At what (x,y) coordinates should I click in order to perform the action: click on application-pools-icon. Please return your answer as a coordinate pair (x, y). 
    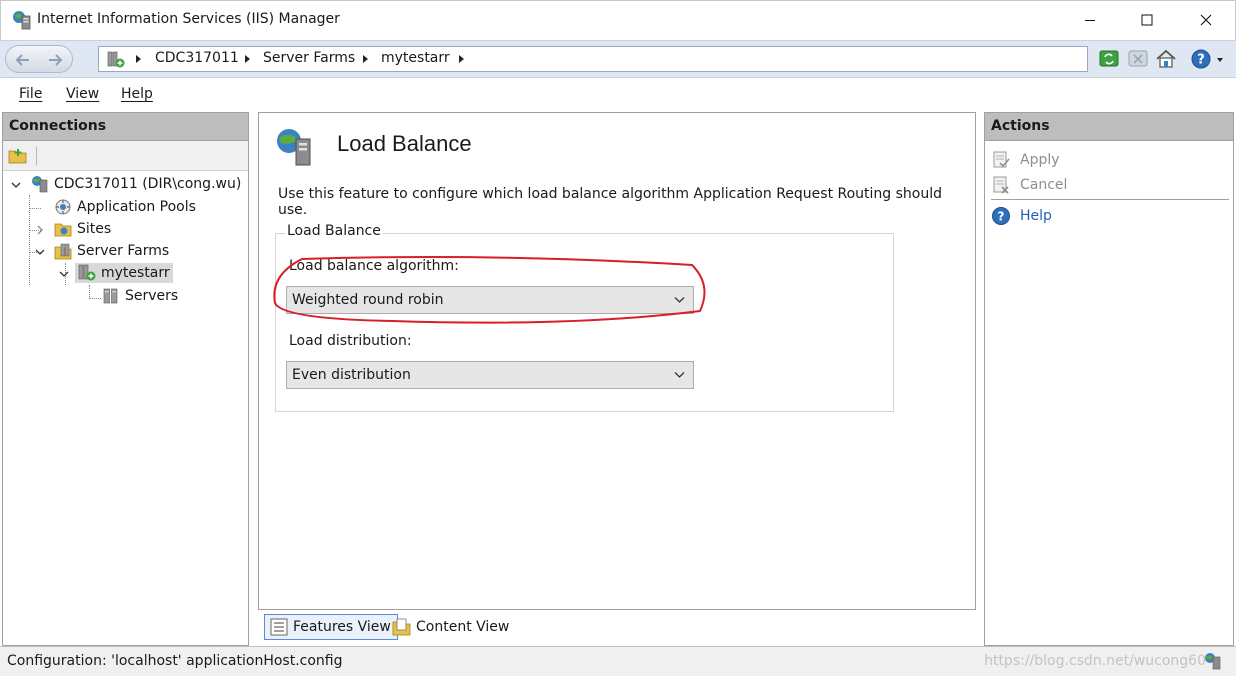
    Looking at the image, I should click on (63, 207).